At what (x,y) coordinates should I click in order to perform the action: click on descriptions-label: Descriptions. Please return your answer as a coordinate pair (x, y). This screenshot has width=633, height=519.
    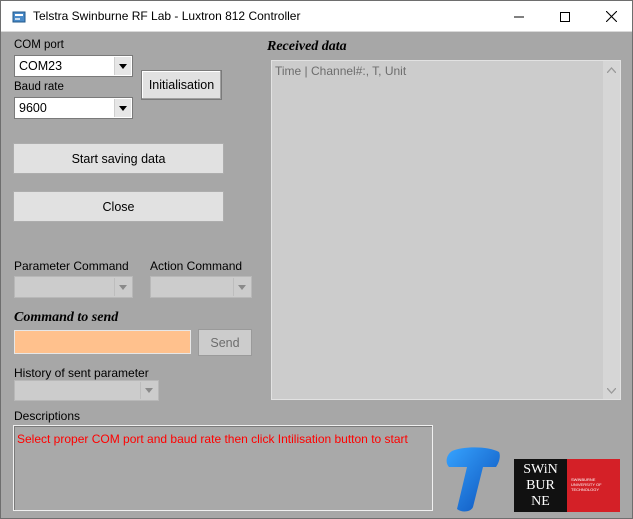
    Looking at the image, I should click on (47, 416).